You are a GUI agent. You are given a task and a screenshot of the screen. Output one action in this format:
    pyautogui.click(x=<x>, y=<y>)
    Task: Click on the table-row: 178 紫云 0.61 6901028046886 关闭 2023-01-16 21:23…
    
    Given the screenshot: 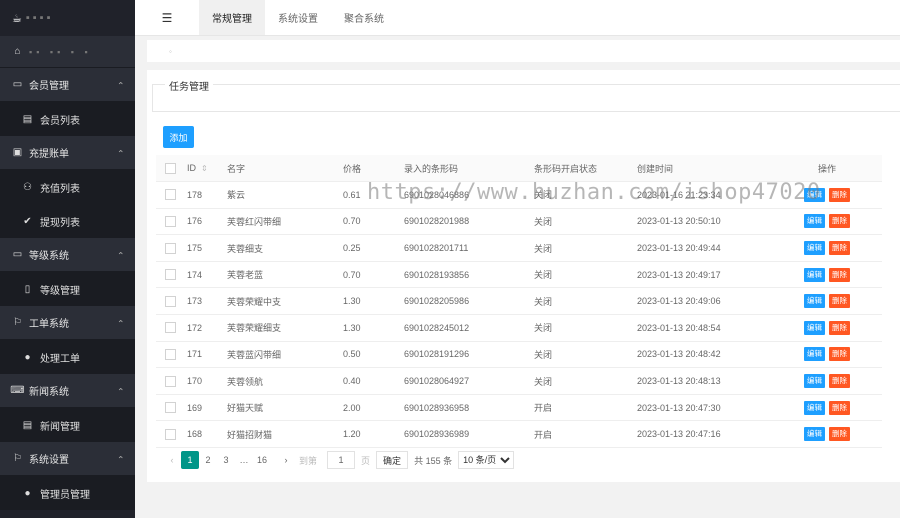 What is the action you would take?
    pyautogui.click(x=519, y=195)
    